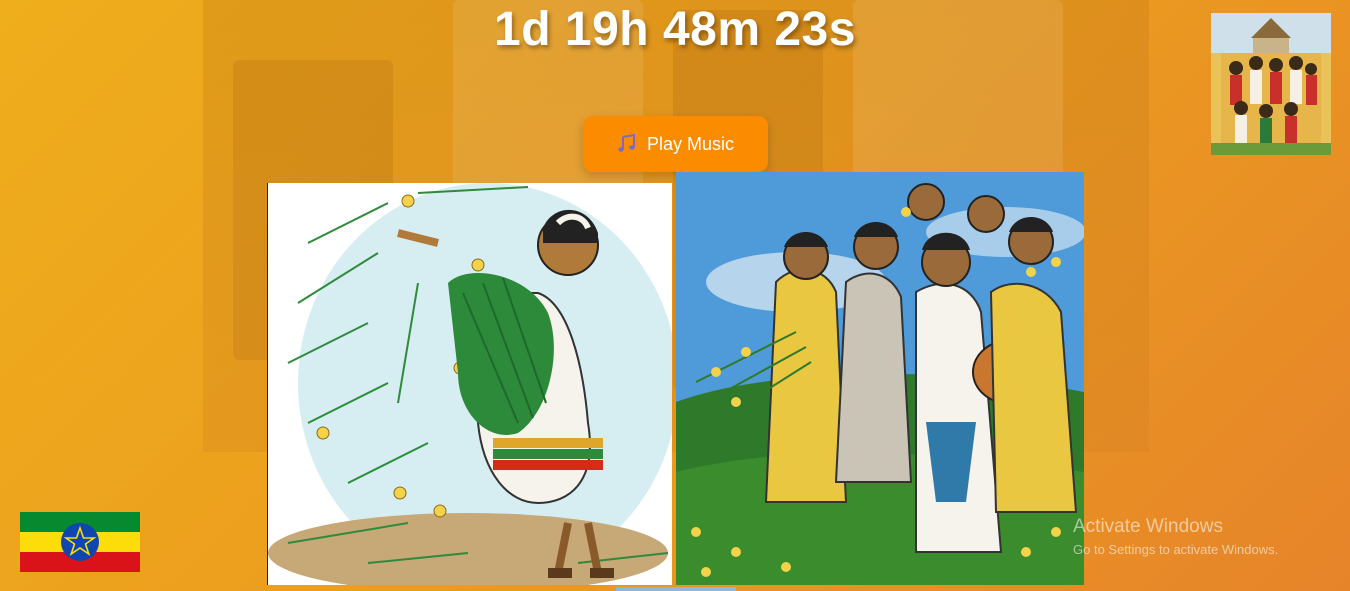 This screenshot has height=591, width=1350. I want to click on watermark-subtitle: Go to Settings to activate Windows., so click(1176, 549).